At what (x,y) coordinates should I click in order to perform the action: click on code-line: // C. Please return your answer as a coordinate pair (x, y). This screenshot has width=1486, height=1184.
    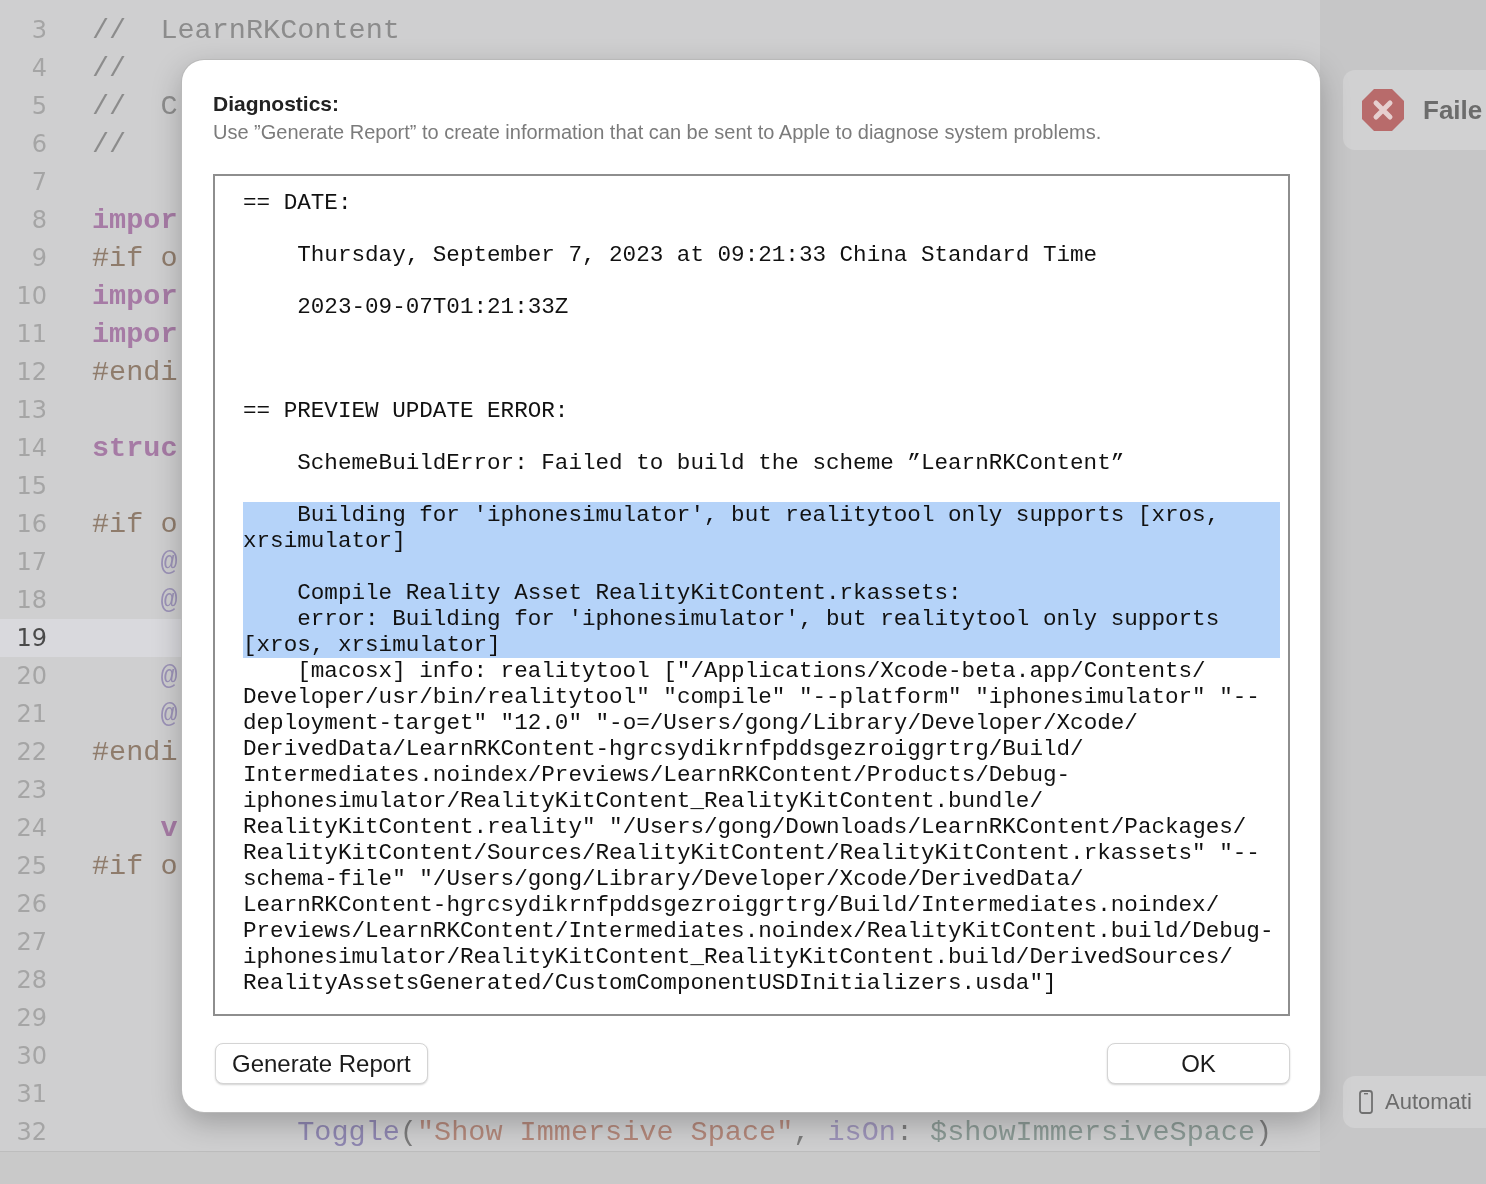
    Looking at the image, I should click on (135, 106).